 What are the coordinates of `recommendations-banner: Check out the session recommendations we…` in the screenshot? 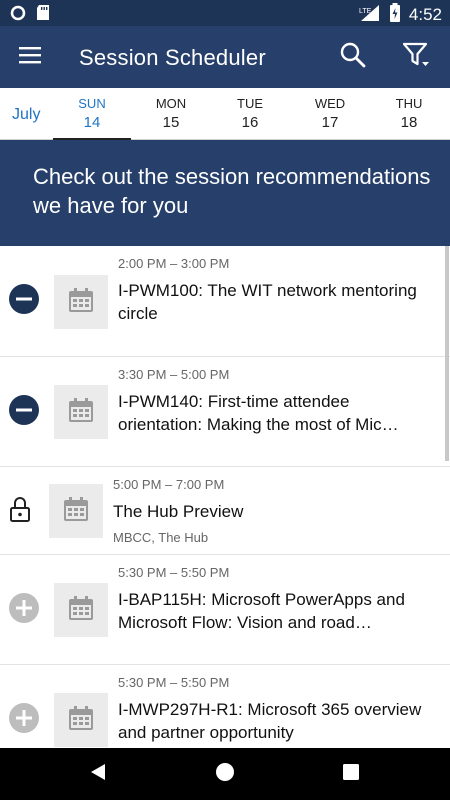 It's located at (225, 193).